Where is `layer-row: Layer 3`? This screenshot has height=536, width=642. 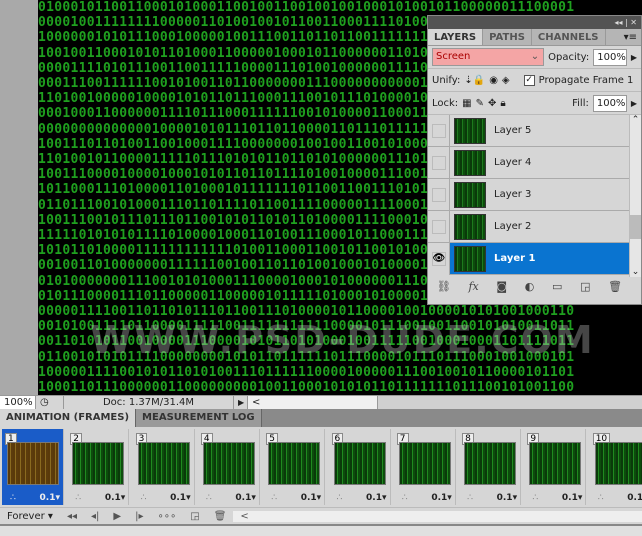 layer-row: Layer 3 is located at coordinates (534, 194).